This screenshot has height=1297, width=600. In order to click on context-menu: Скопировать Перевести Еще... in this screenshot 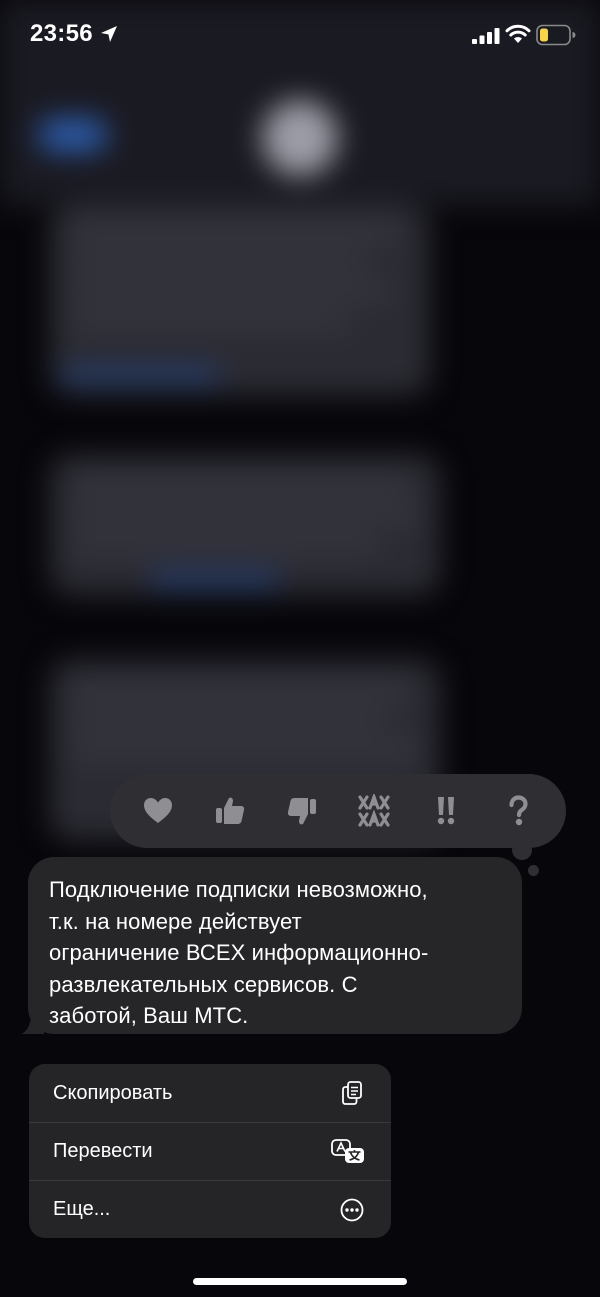, I will do `click(210, 1151)`.